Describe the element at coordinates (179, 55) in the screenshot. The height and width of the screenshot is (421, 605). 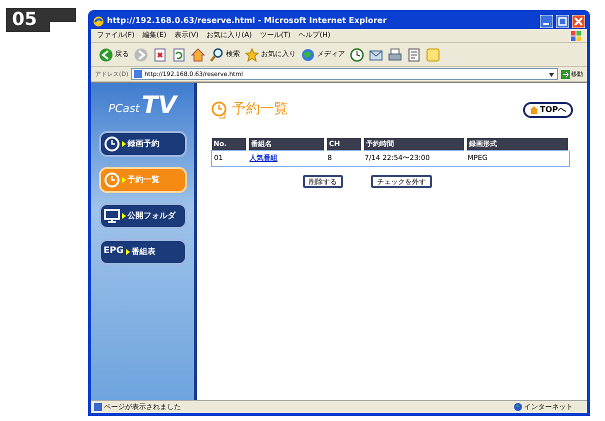
I see `refresh-page-icon` at that location.